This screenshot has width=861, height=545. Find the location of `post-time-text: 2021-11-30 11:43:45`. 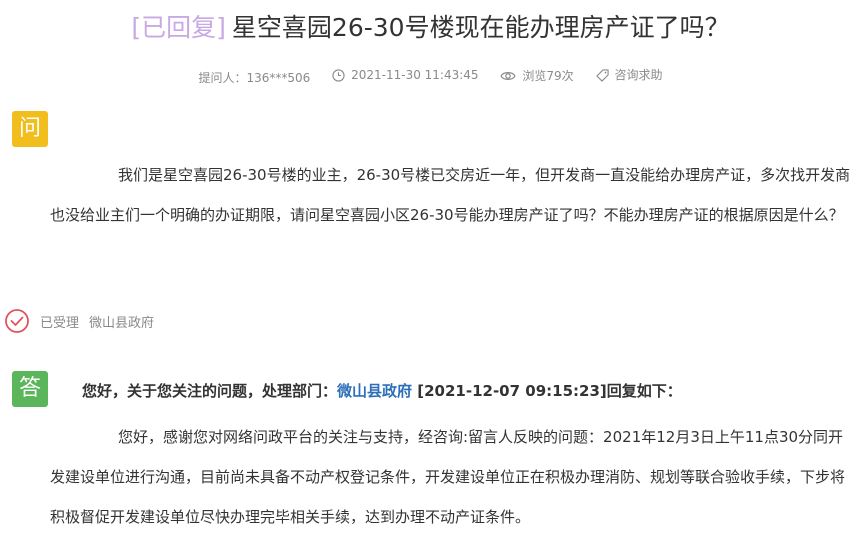

post-time-text: 2021-11-30 11:43:45 is located at coordinates (415, 75).